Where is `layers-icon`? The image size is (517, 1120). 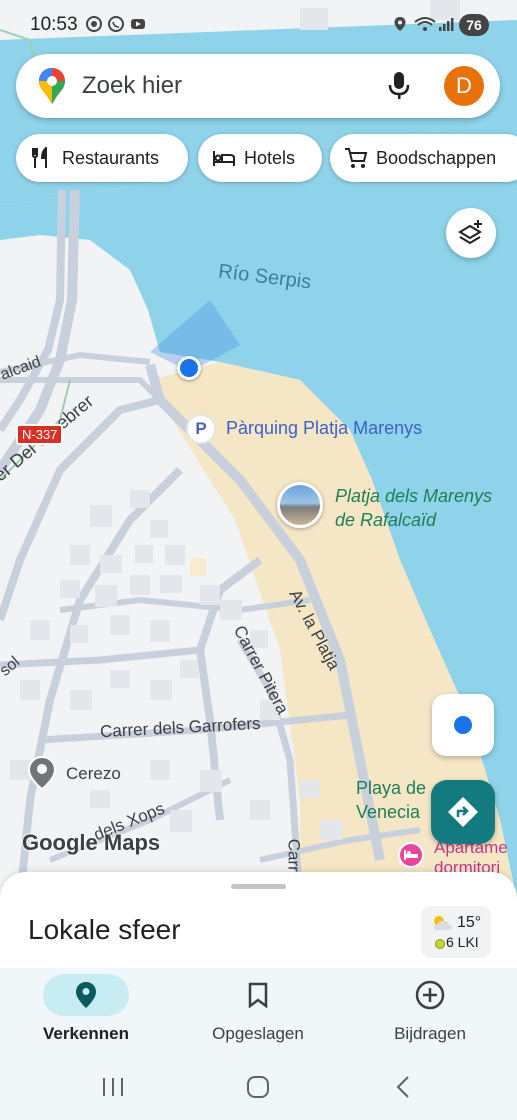 layers-icon is located at coordinates (470, 232).